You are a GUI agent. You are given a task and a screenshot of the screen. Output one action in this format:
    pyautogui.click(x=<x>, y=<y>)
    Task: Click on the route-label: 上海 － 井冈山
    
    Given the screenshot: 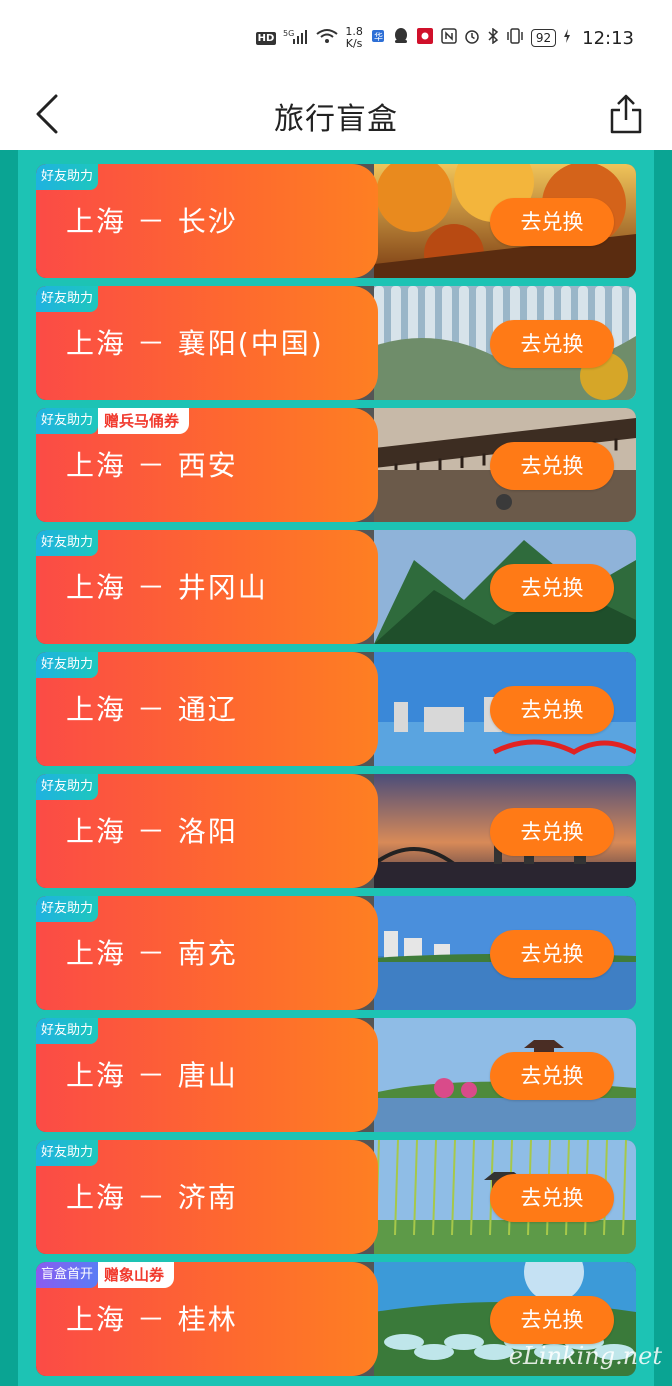 What is the action you would take?
    pyautogui.click(x=167, y=587)
    